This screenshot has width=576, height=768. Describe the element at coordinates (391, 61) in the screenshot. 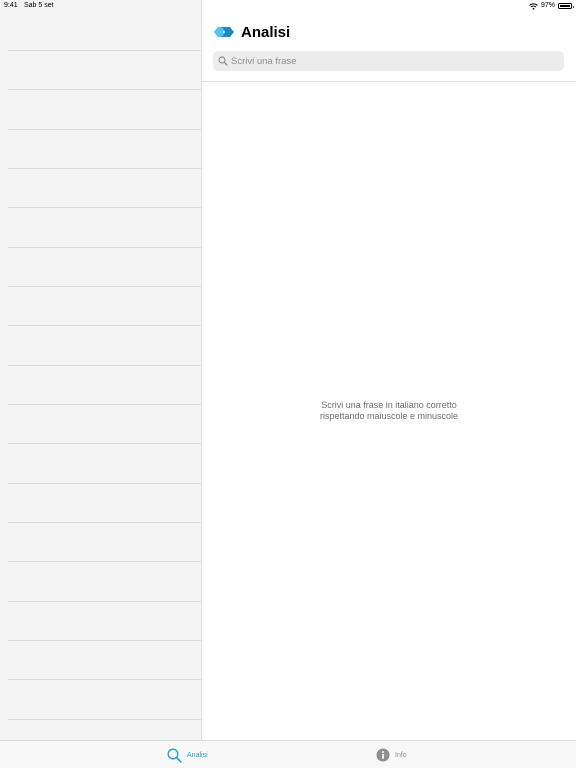

I see `search-input` at that location.